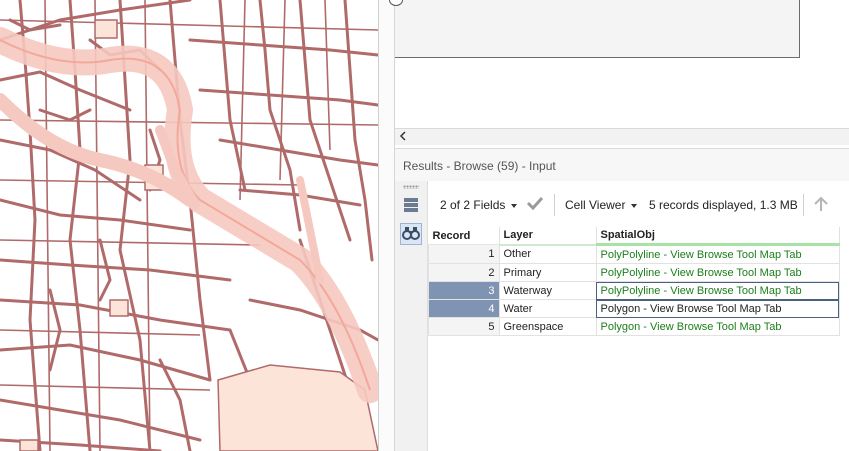 This screenshot has width=849, height=451. I want to click on results-title: Results - Browse (59) - Input, so click(479, 166).